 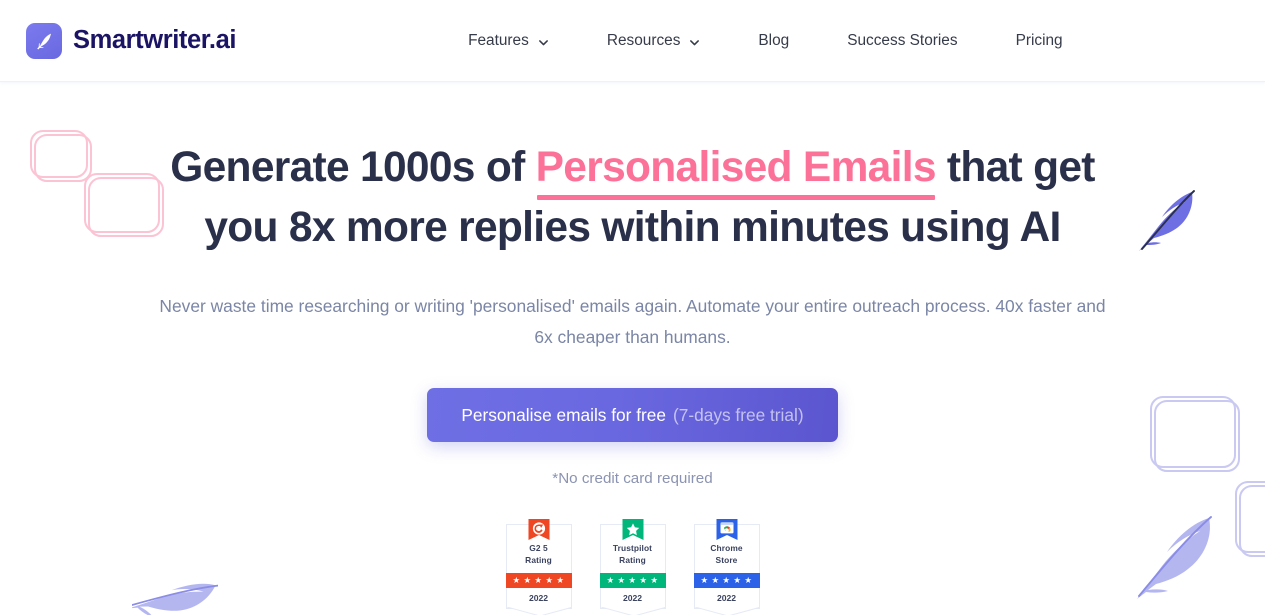 I want to click on badge-label: G2 5 Rating, so click(x=539, y=557).